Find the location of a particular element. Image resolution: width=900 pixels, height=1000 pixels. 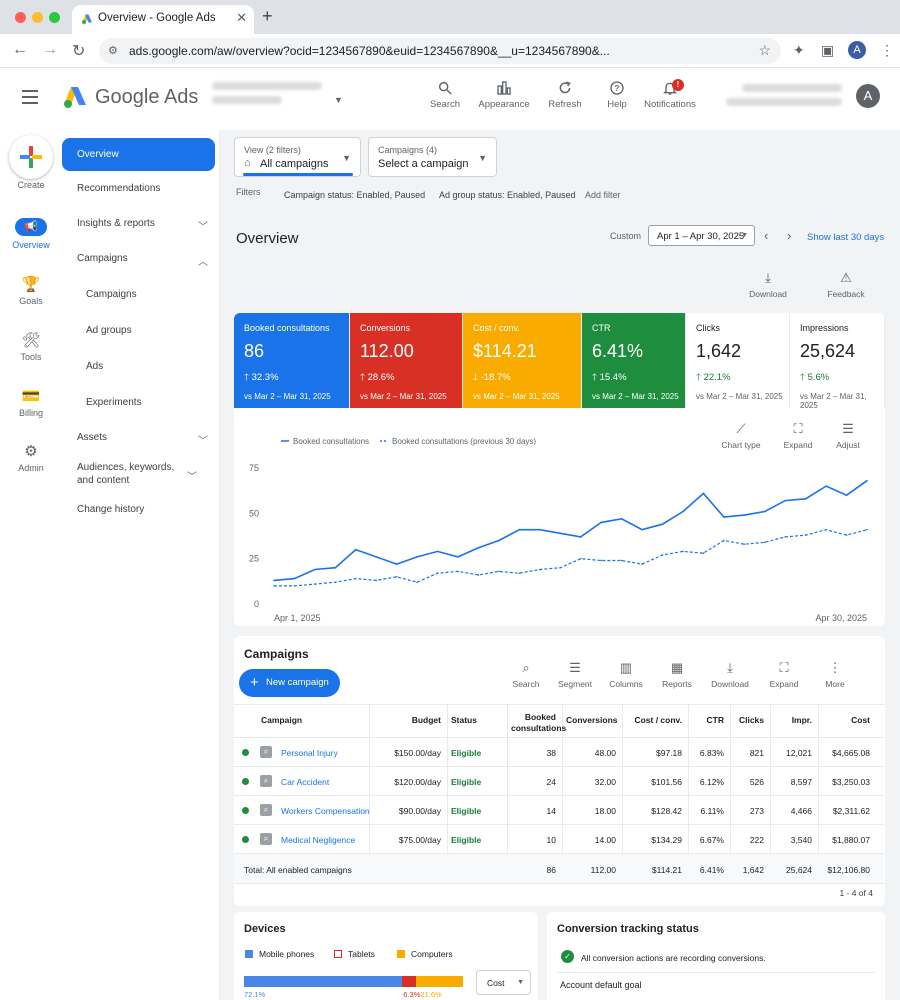

nav-item-overview: Overview is located at coordinates (138, 154).